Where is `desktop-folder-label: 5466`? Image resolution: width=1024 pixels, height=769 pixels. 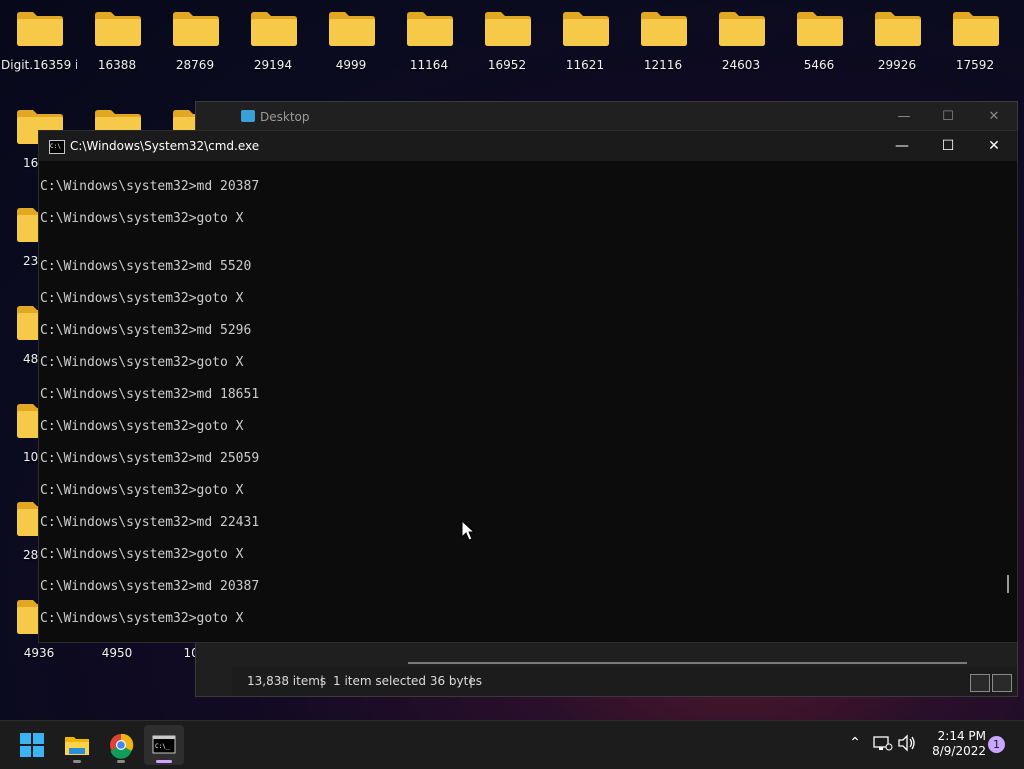
desktop-folder-label: 5466 is located at coordinates (819, 65).